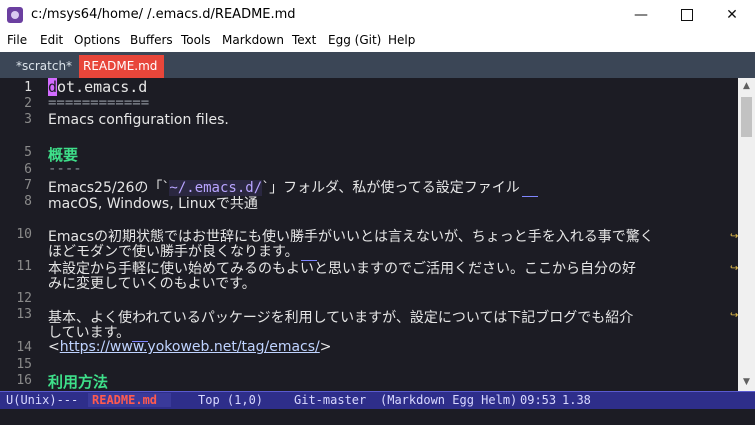  I want to click on major-minor-modes: (Markdown Egg Helm), so click(448, 400).